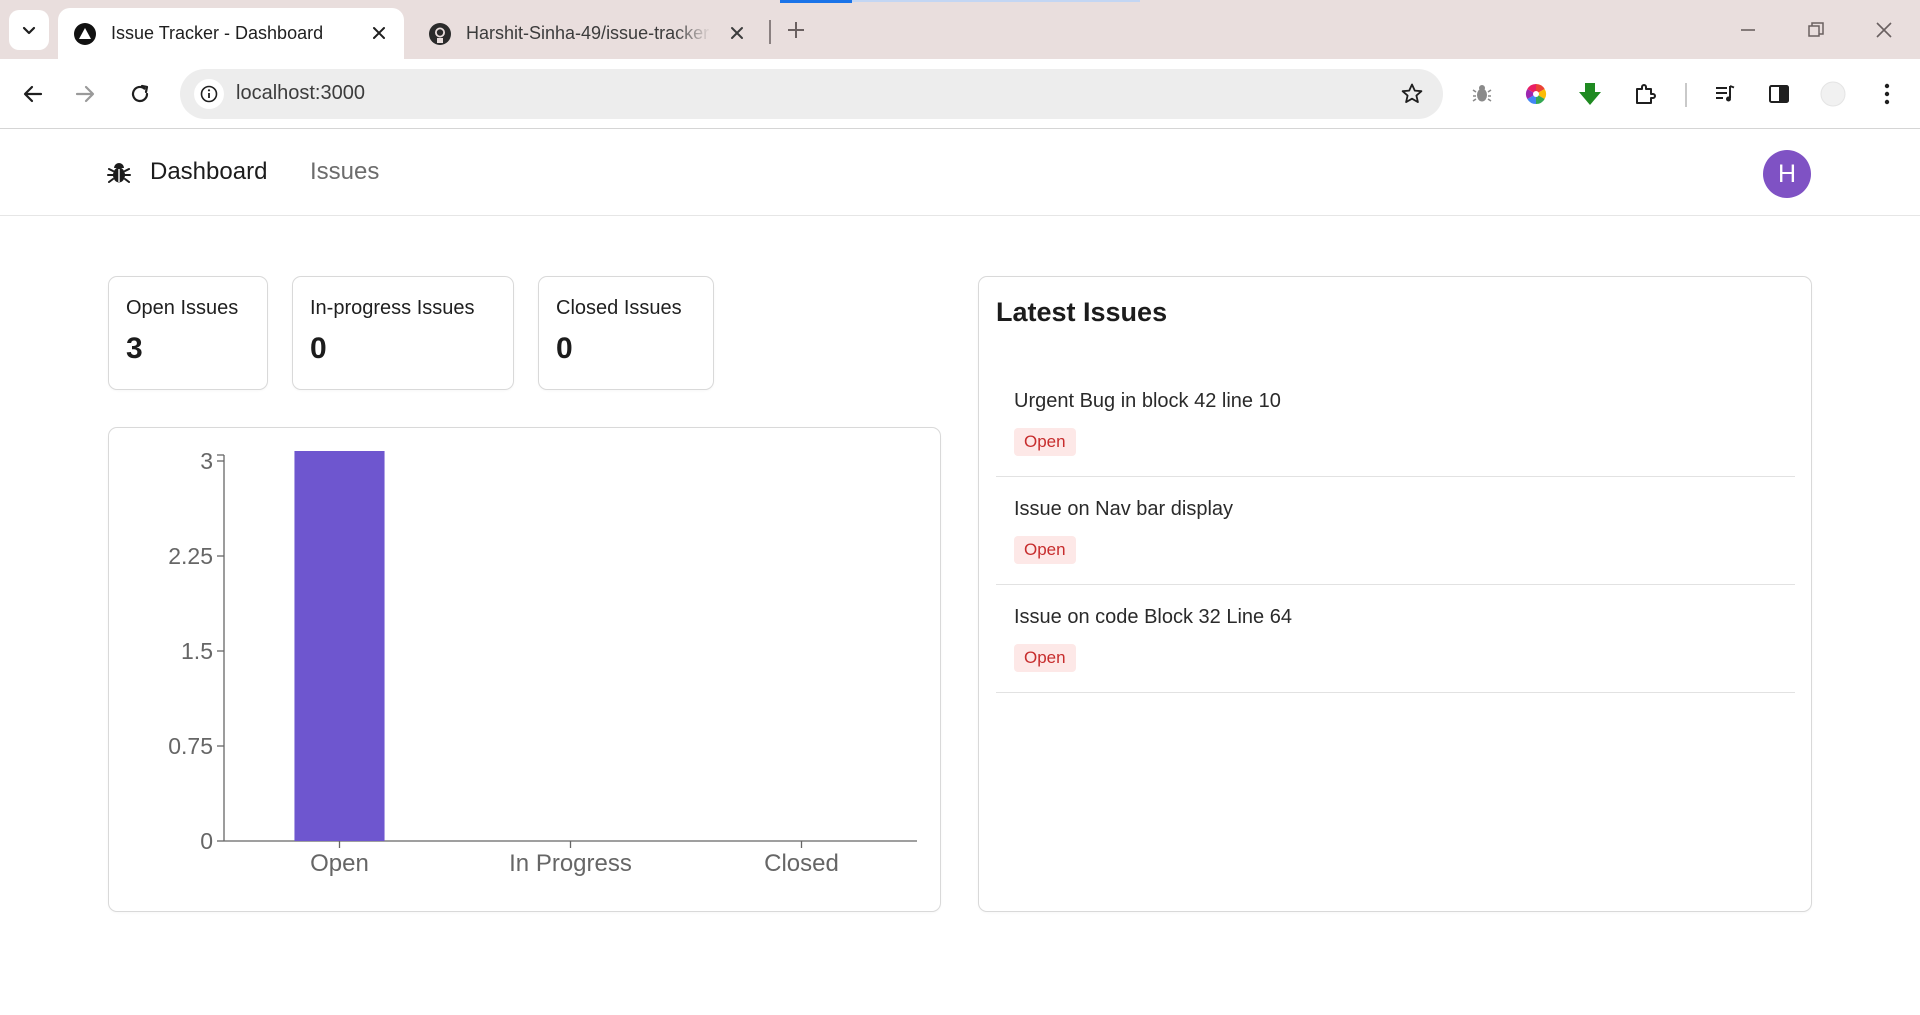 The image size is (1920, 1015). Describe the element at coordinates (619, 308) in the screenshot. I see `stat-label: Closed Issues` at that location.